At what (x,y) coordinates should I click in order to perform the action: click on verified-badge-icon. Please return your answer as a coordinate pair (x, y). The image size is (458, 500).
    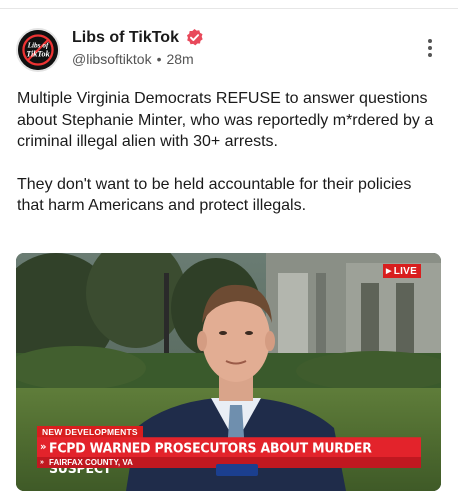
    Looking at the image, I should click on (194, 37).